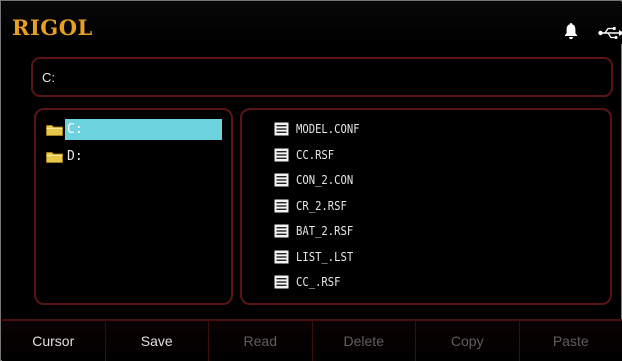  I want to click on softkey-menu-bar: Cursor Save Read Delete Copy Paste, so click(312, 340).